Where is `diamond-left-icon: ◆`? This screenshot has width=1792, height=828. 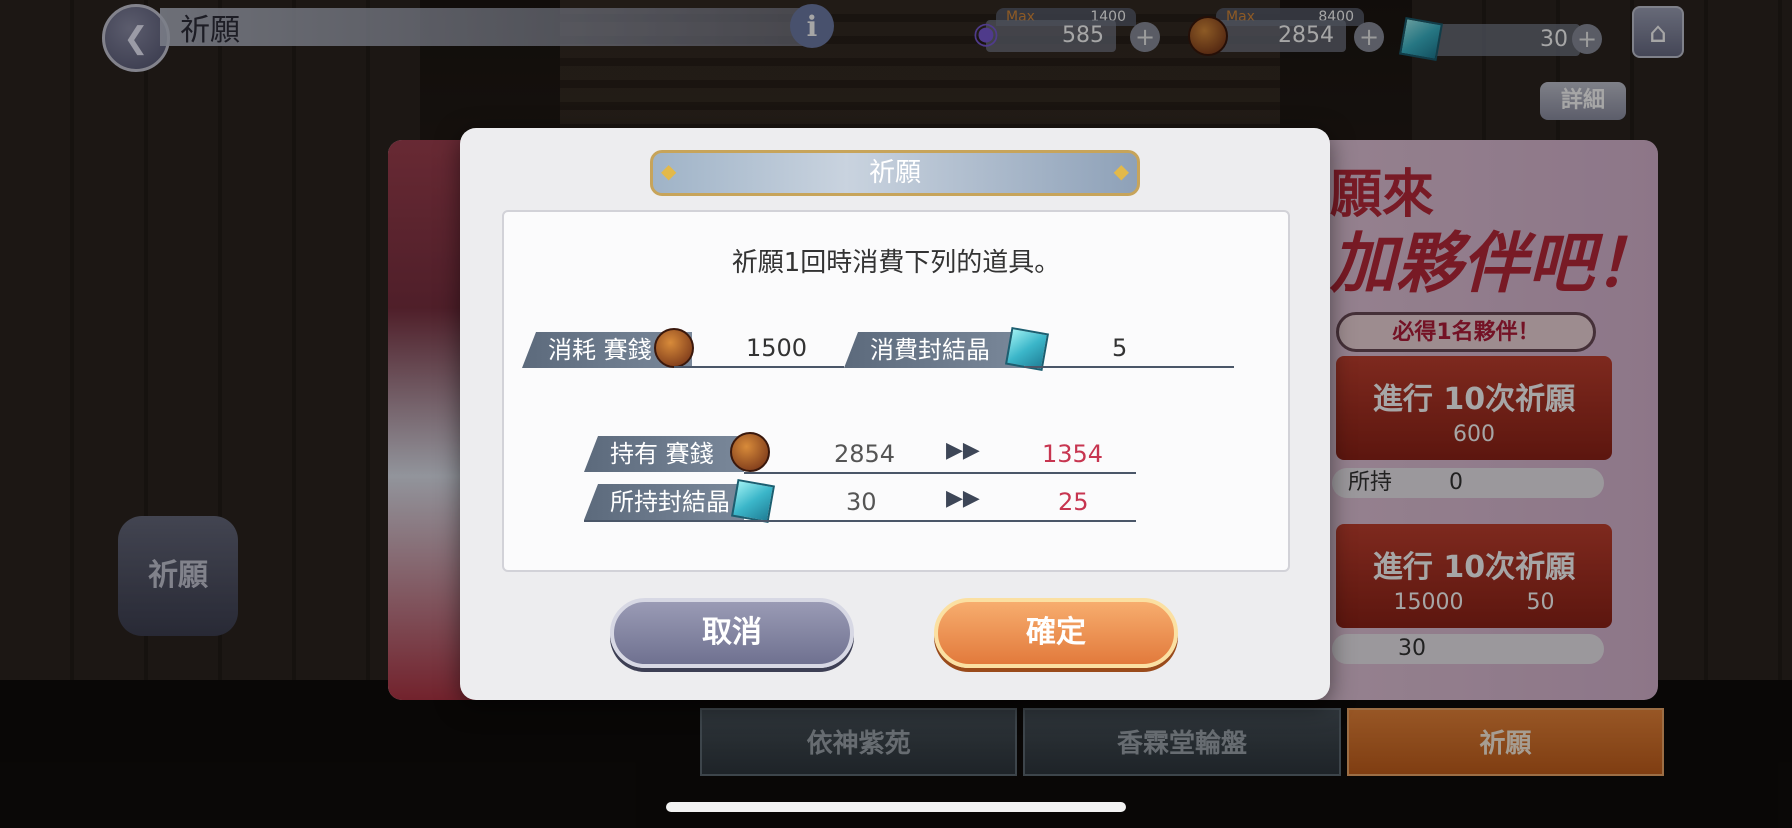
diamond-left-icon: ◆ is located at coordinates (669, 171).